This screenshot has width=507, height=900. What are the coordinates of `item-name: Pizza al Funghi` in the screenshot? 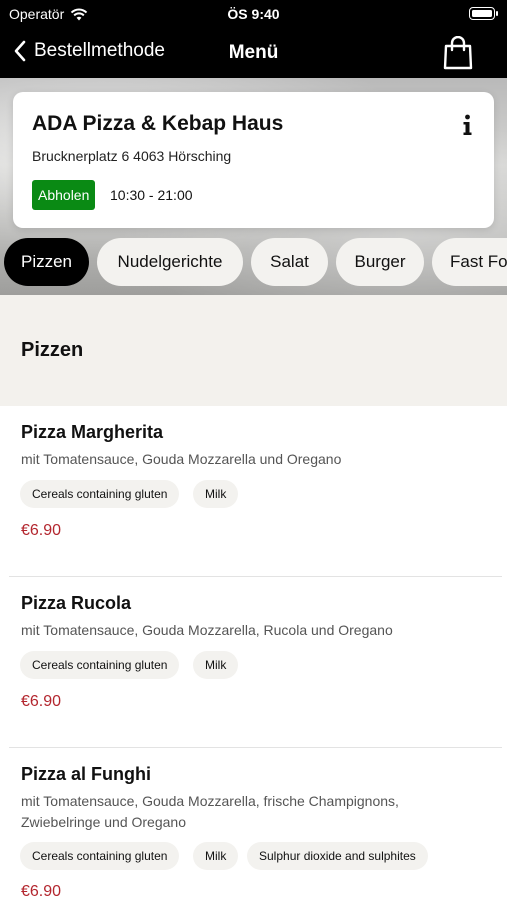 It's located at (86, 774).